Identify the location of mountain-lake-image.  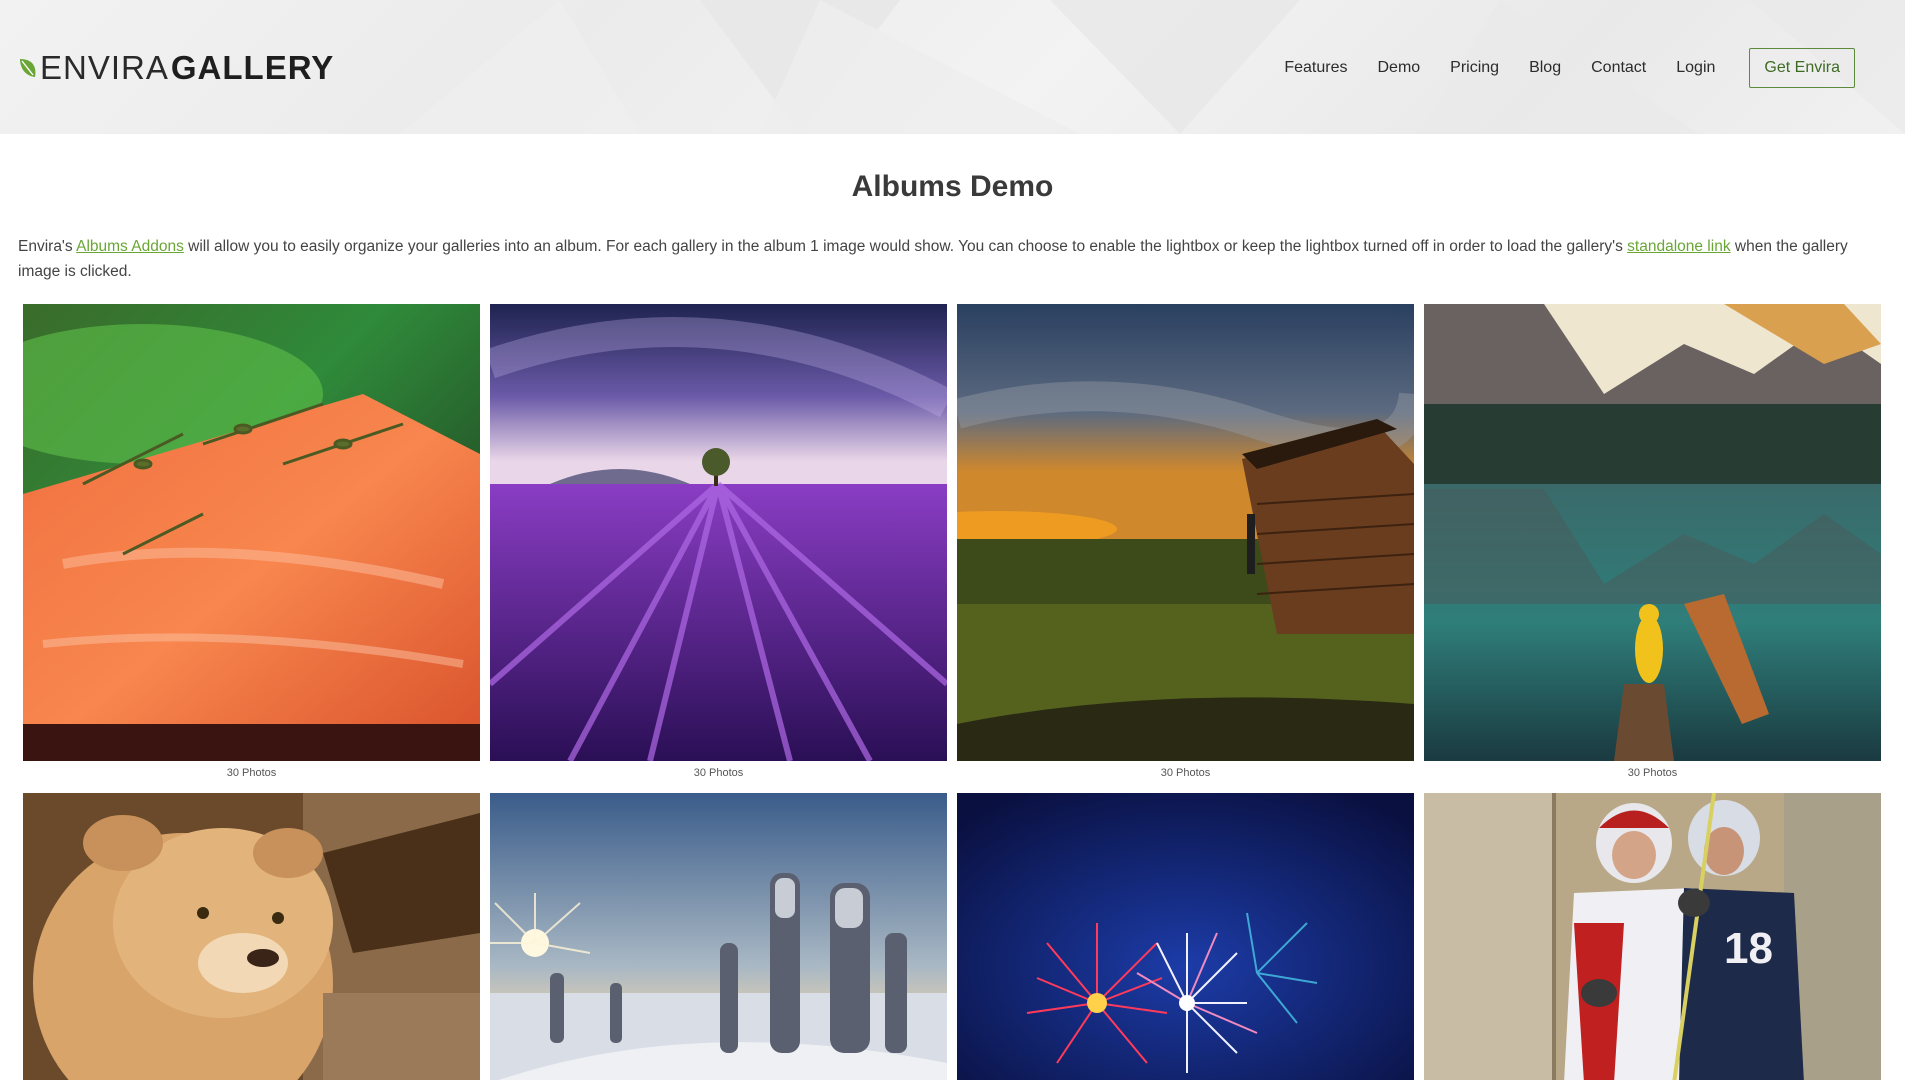
(1652, 532).